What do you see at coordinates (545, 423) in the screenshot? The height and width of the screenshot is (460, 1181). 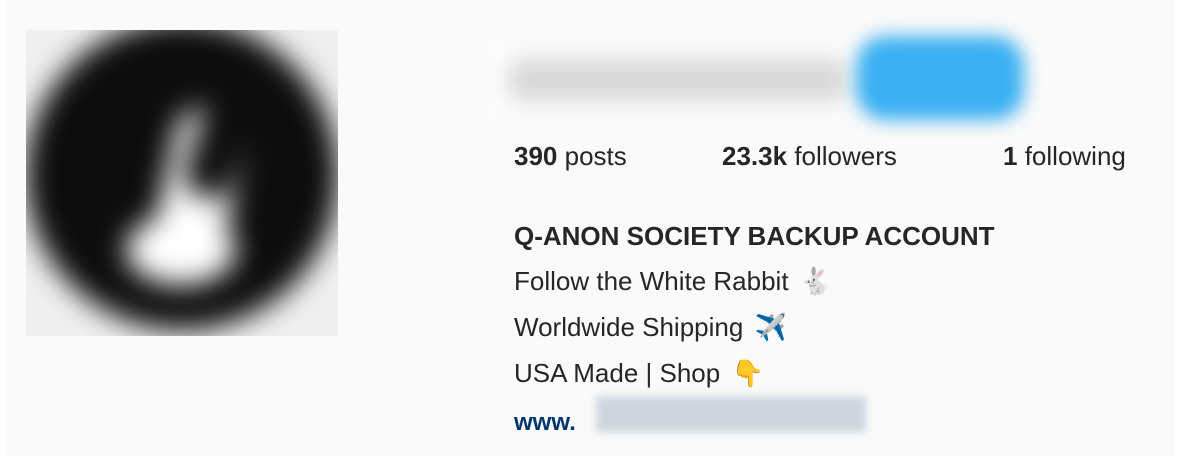 I see `bio-website-link: www.` at bounding box center [545, 423].